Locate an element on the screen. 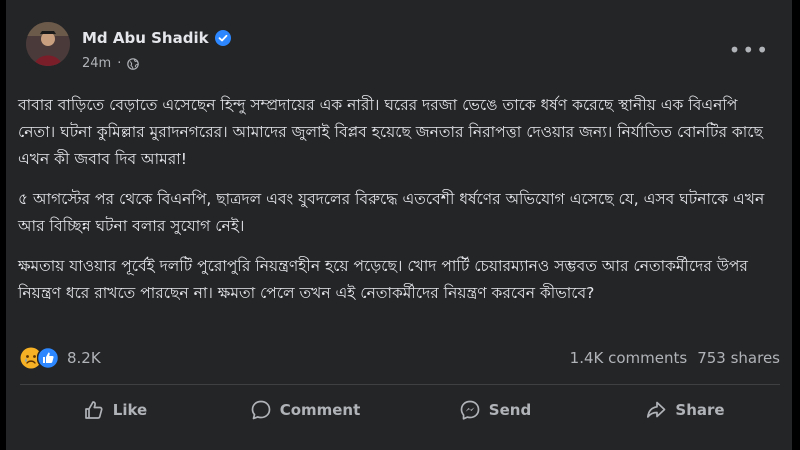  send-label: Send is located at coordinates (510, 410).